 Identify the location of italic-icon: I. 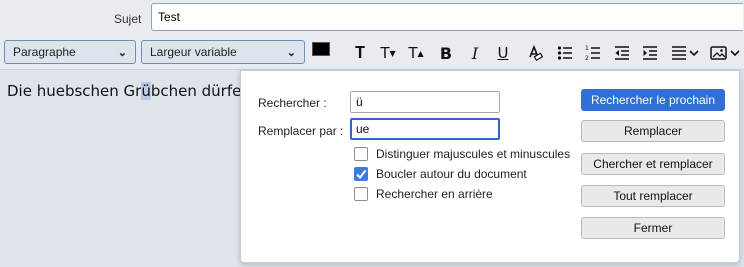
(475, 53).